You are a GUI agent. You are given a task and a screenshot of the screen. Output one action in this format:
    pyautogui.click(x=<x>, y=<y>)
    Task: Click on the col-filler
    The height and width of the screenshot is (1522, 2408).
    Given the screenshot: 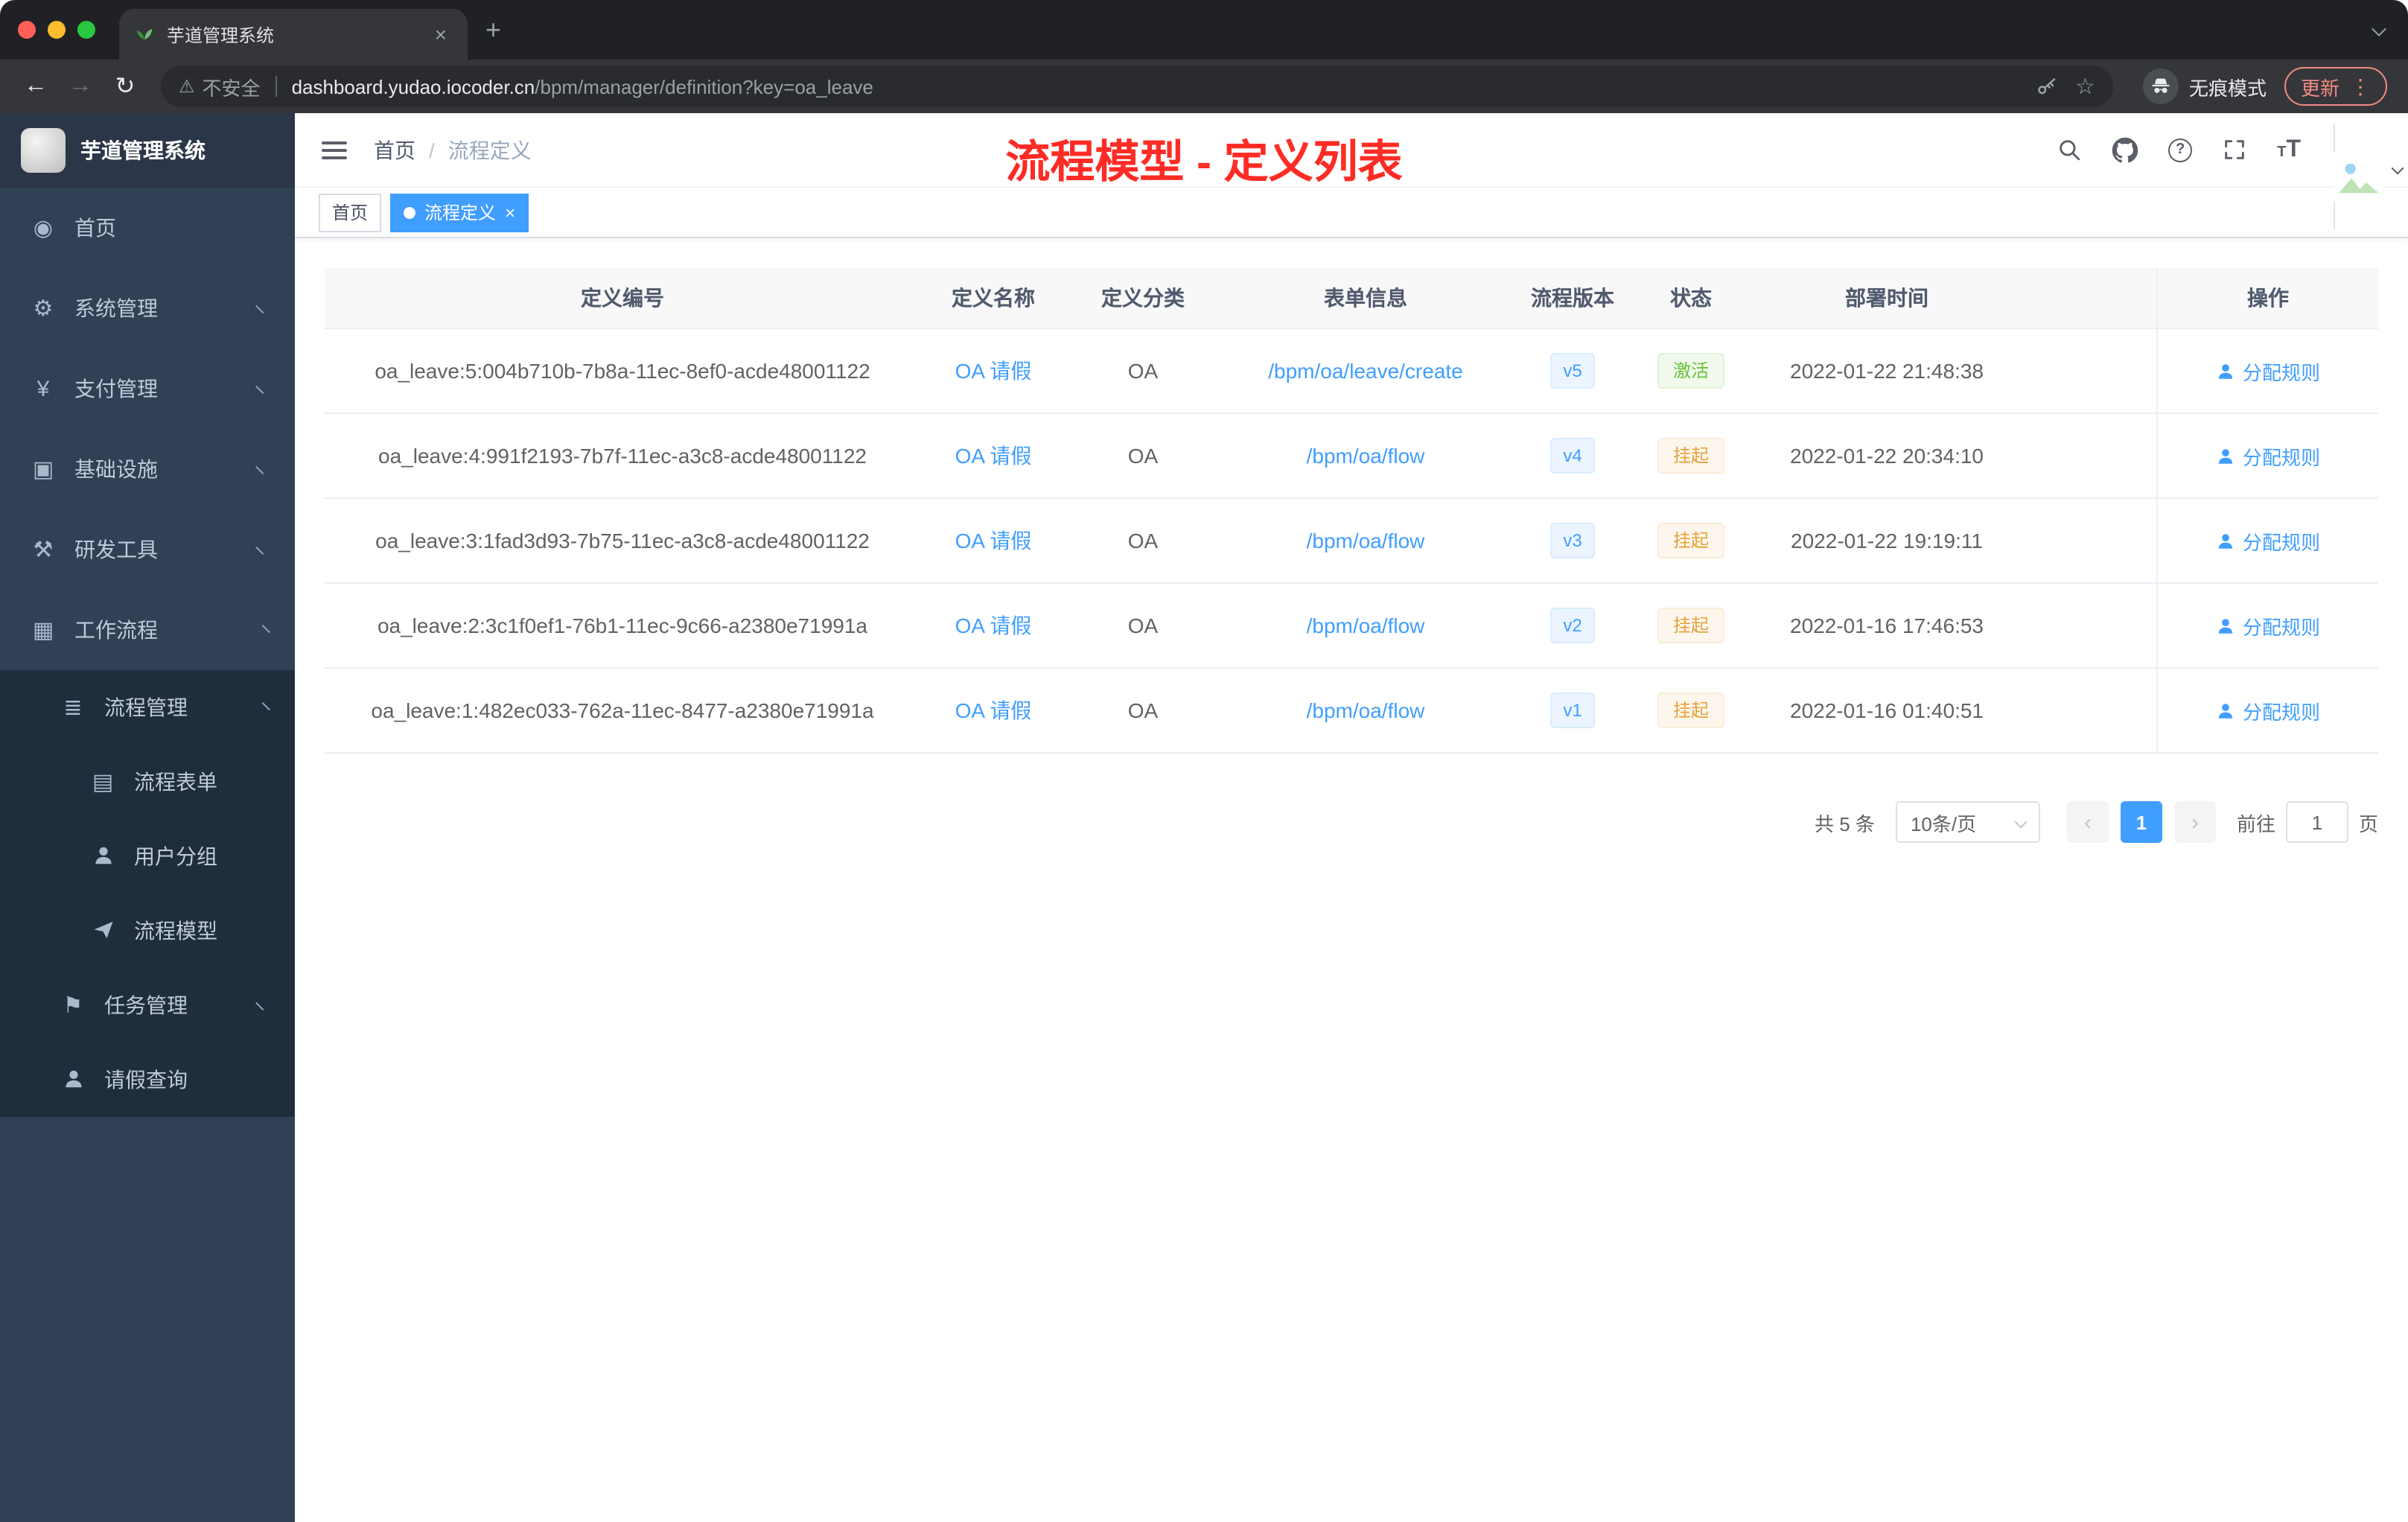 What is the action you would take?
    pyautogui.click(x=2091, y=298)
    